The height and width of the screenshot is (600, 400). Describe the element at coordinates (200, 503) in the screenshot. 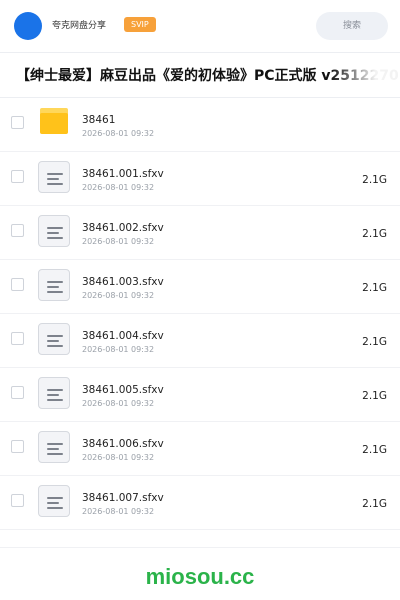

I see `file-row: 38461.007.sfxv 2026-08-01 09:32 2.1G` at that location.